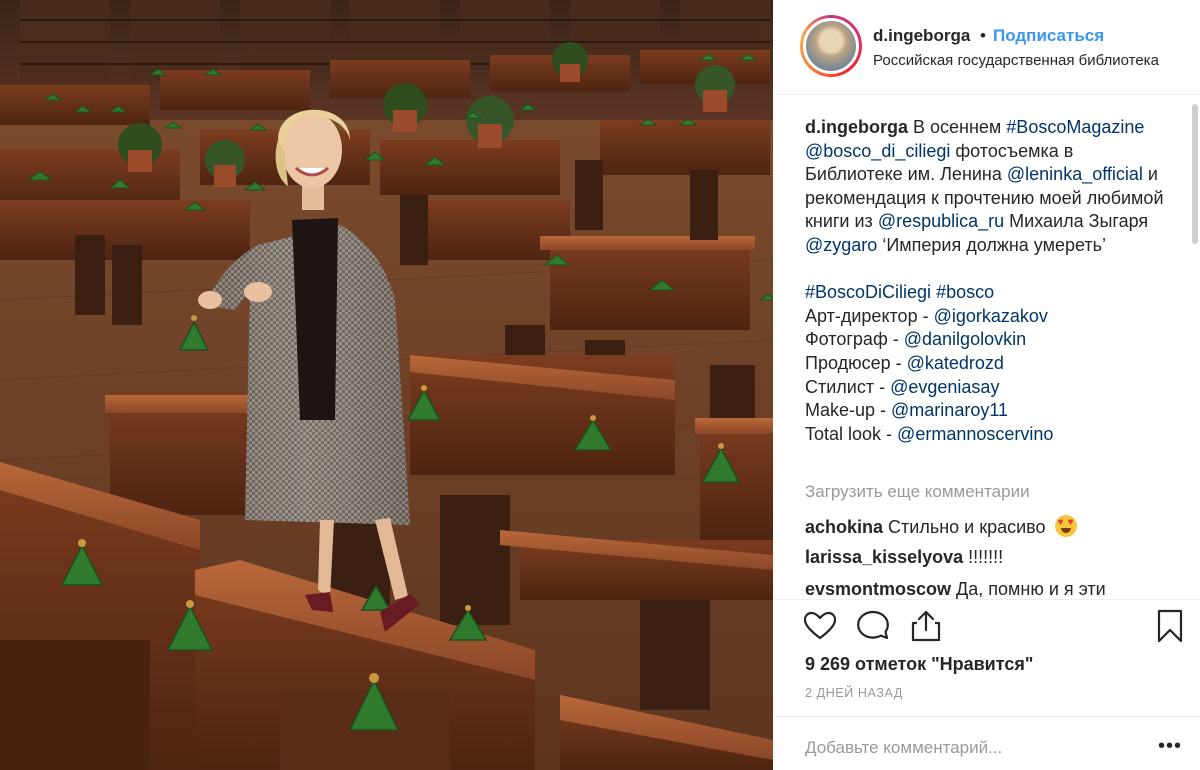  I want to click on load-more-comments-button: Загрузить еще комментарии, so click(917, 492).